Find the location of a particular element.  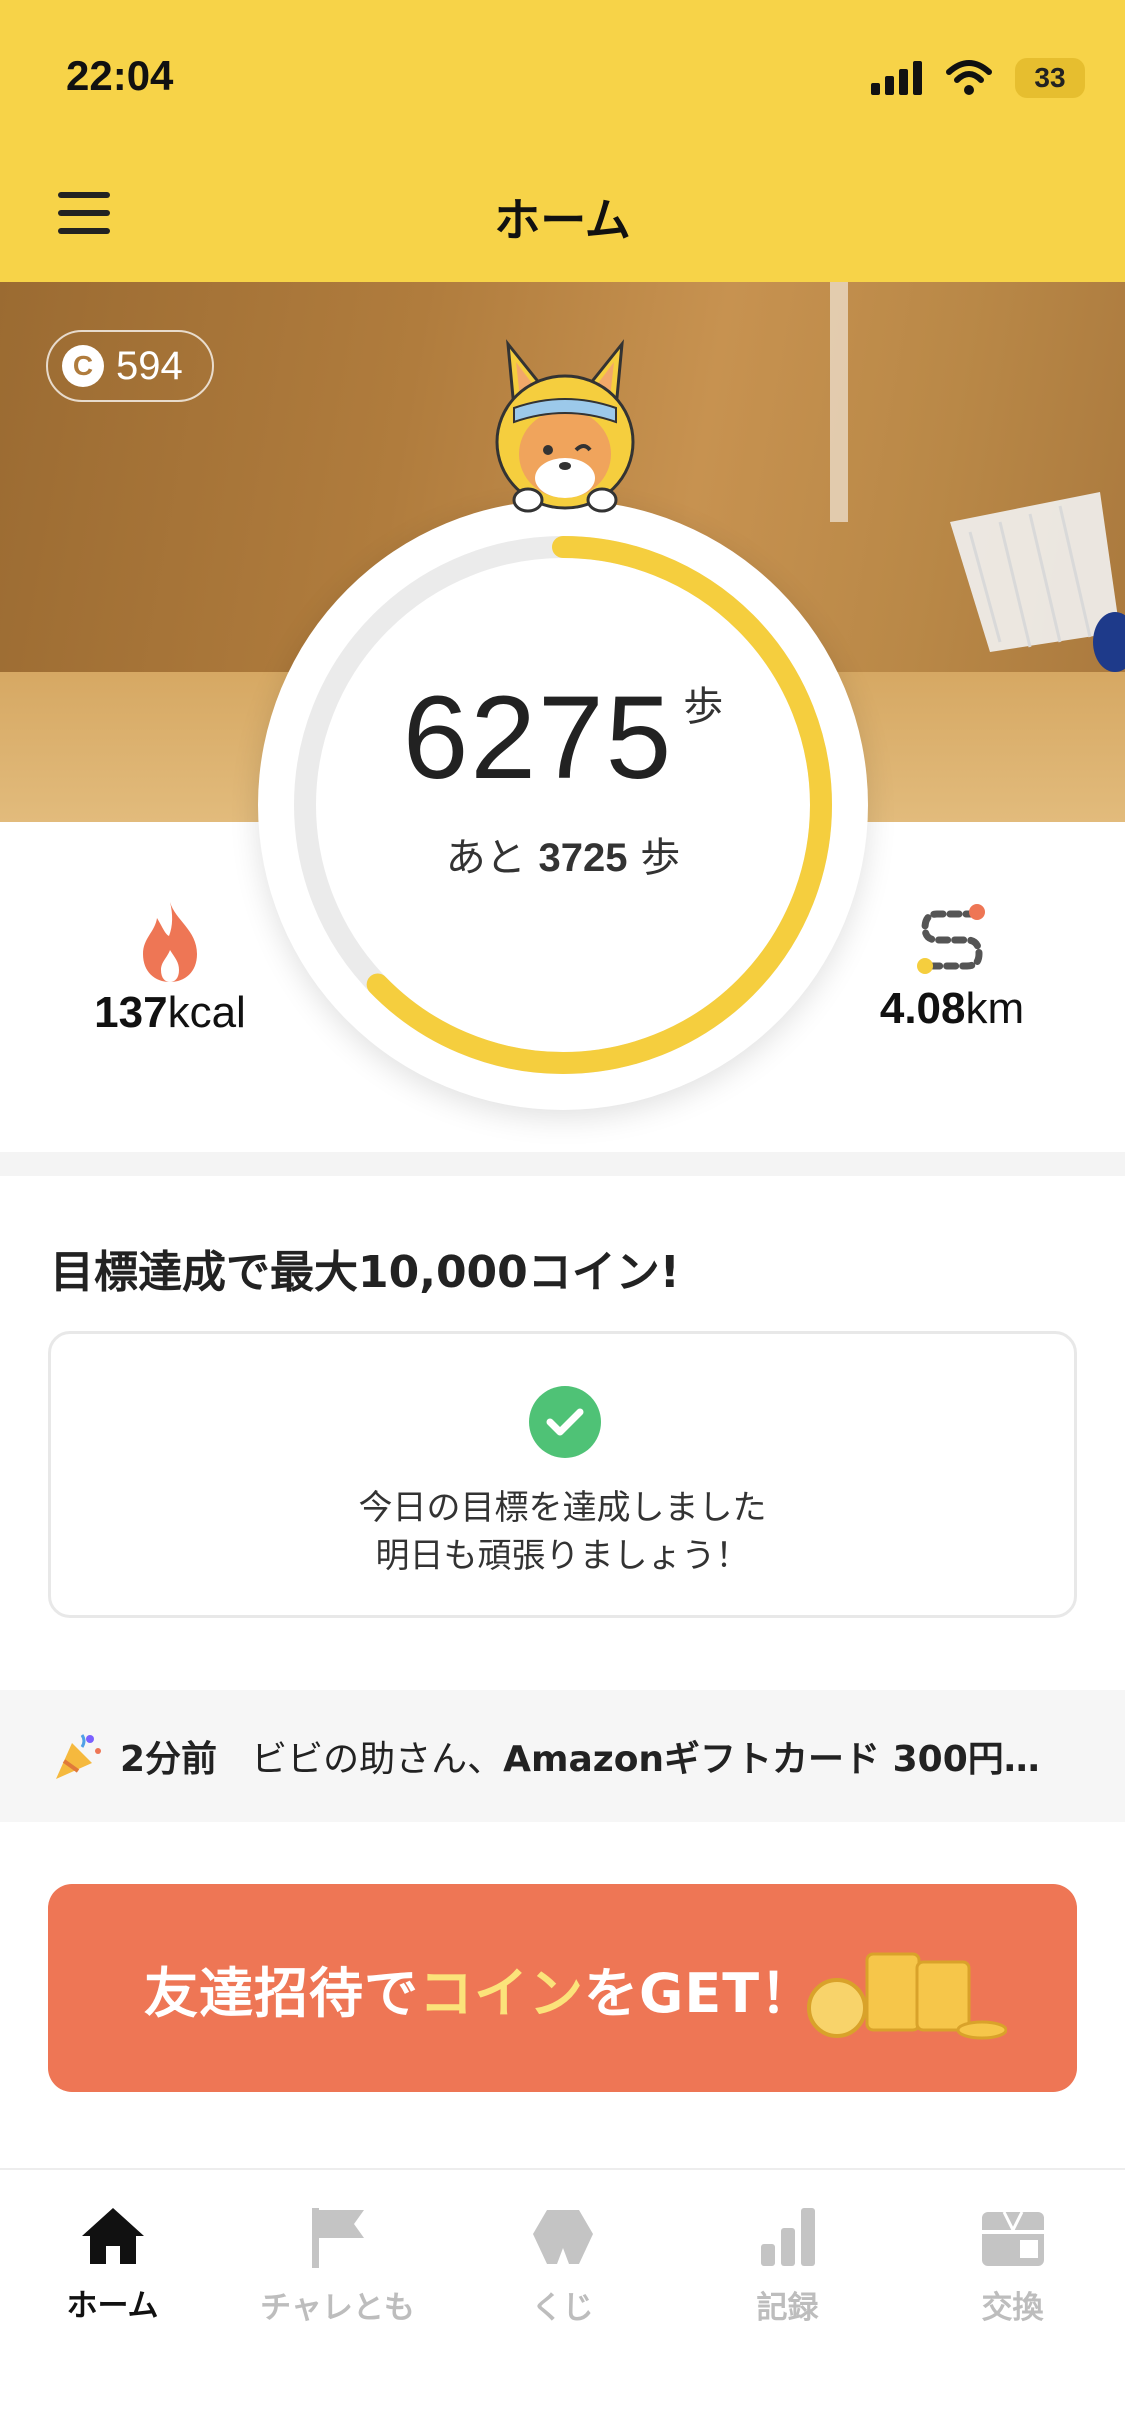

party-popper-icon is located at coordinates (78, 1756).